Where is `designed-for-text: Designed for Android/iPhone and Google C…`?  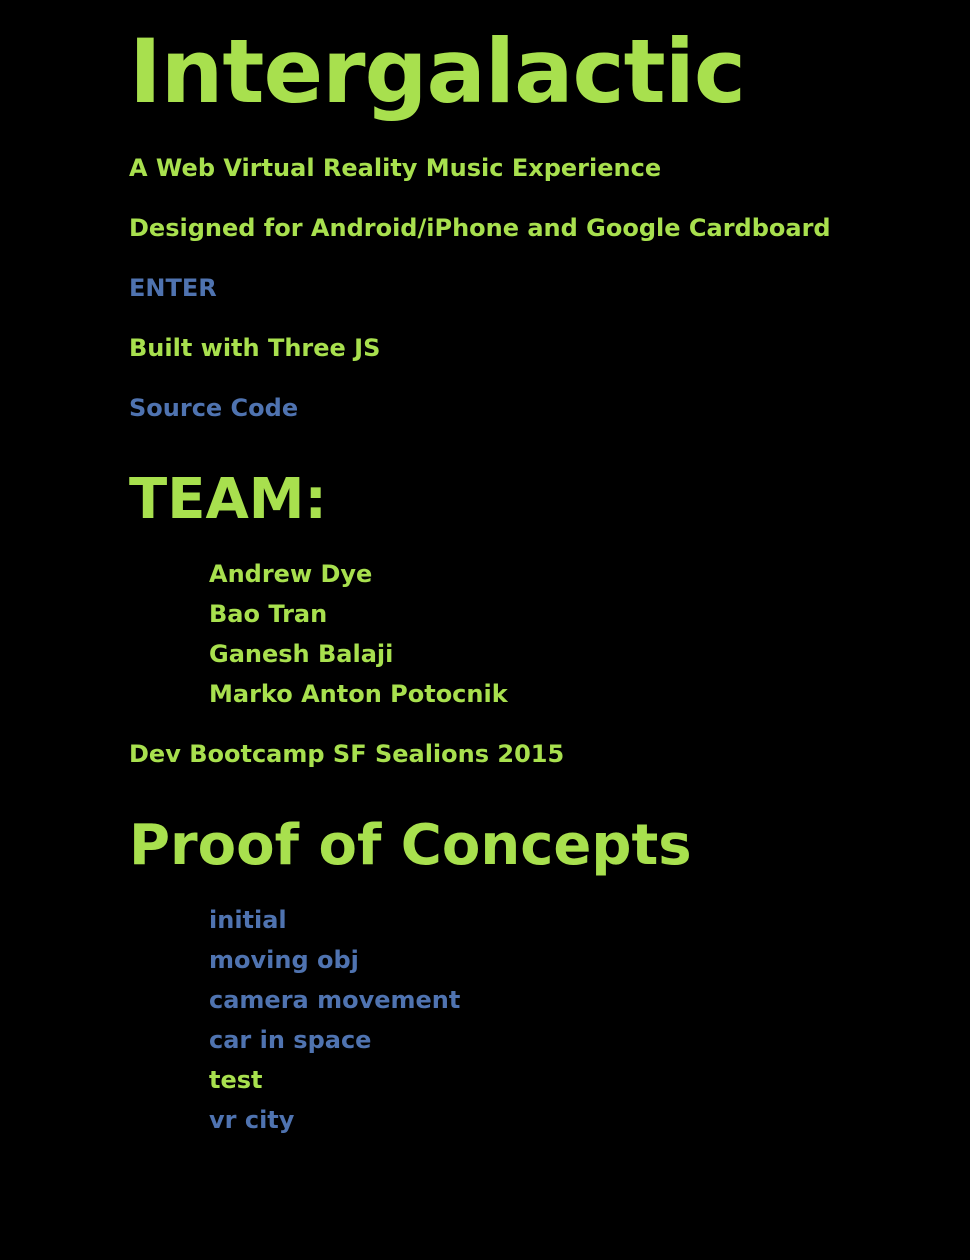
designed-for-text: Designed for Android/iPhone and Google C… is located at coordinates (480, 228).